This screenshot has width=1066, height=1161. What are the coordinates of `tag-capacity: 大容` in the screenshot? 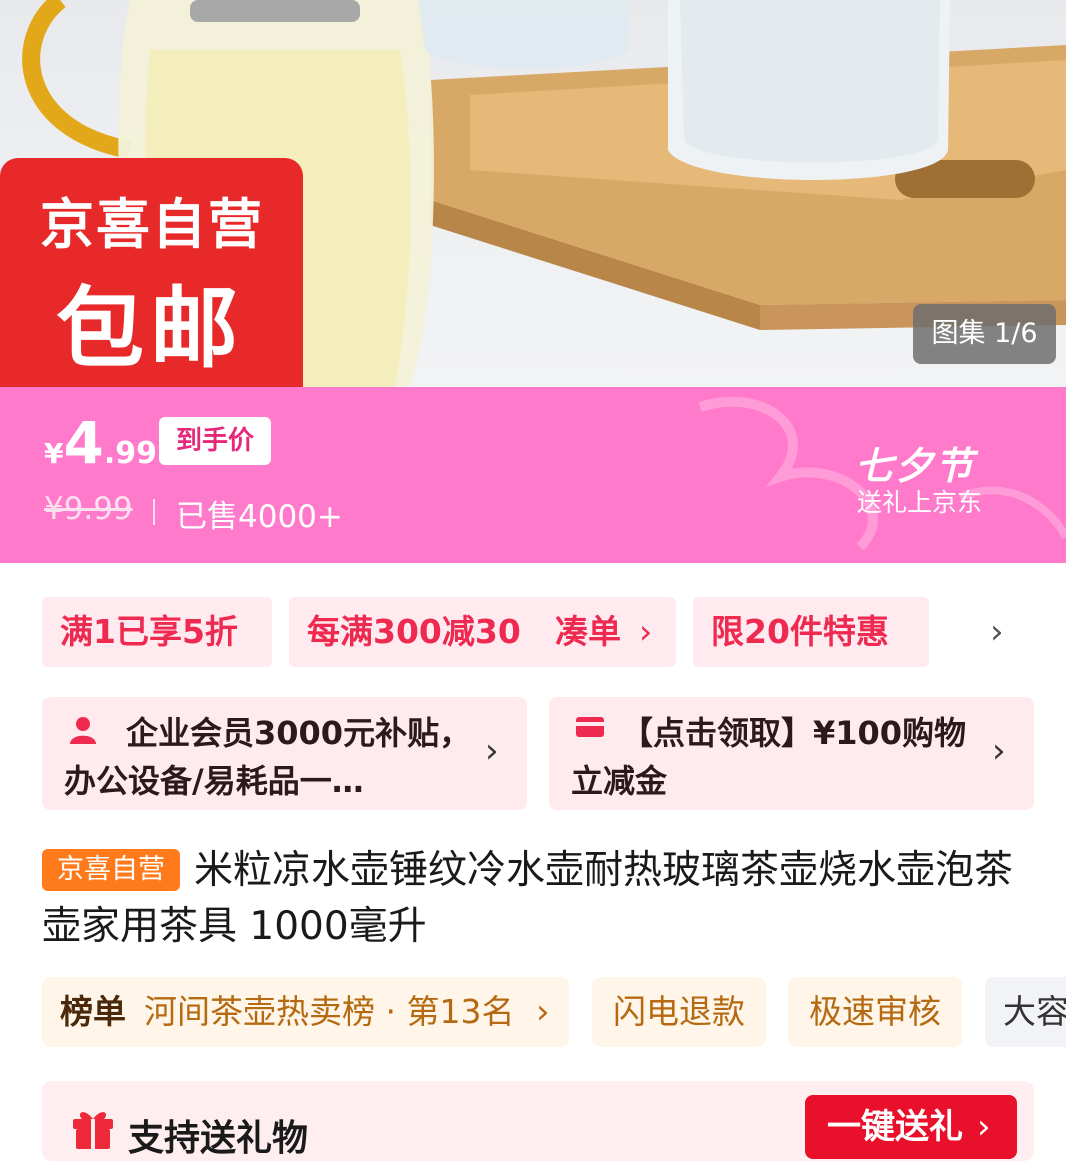 It's located at (1025, 1012).